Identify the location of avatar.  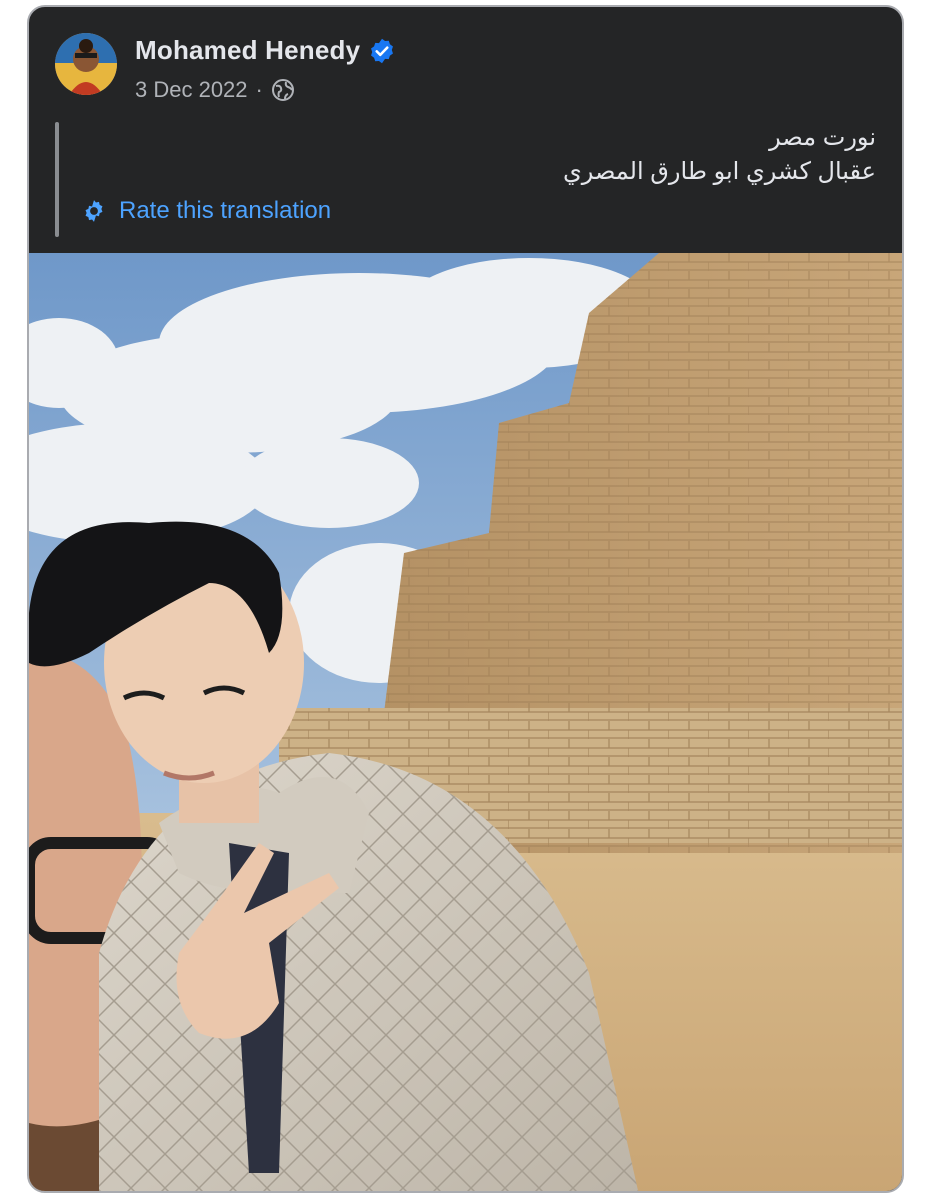
(86, 64).